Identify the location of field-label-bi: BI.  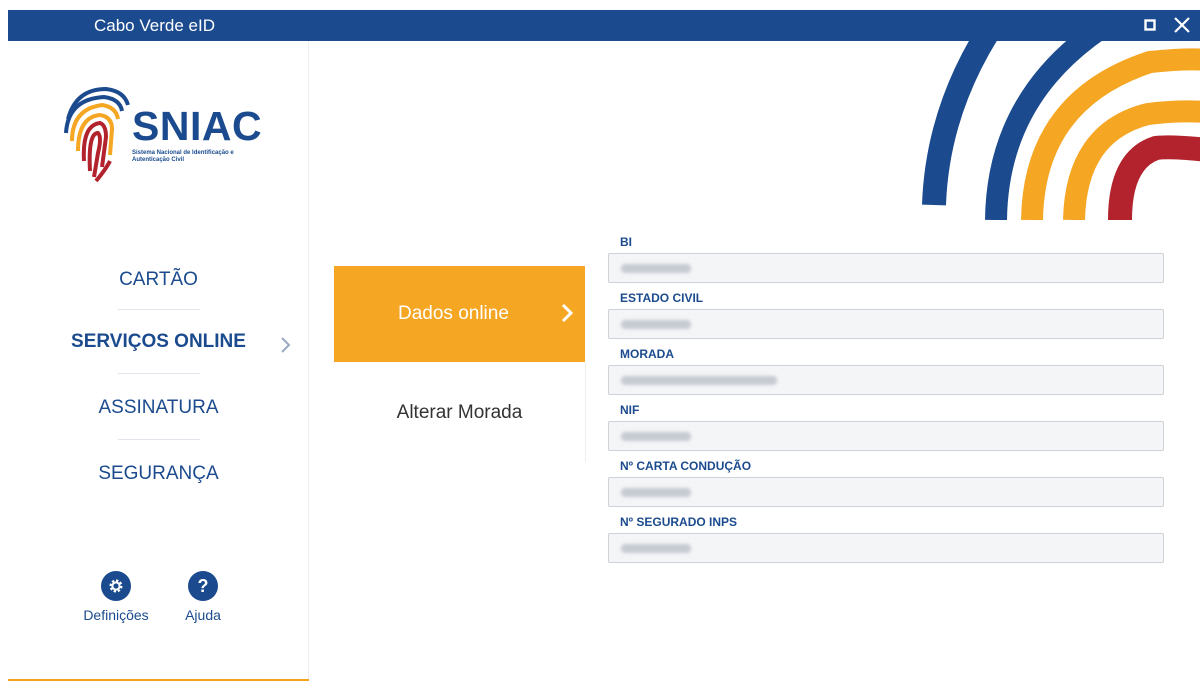
(626, 242).